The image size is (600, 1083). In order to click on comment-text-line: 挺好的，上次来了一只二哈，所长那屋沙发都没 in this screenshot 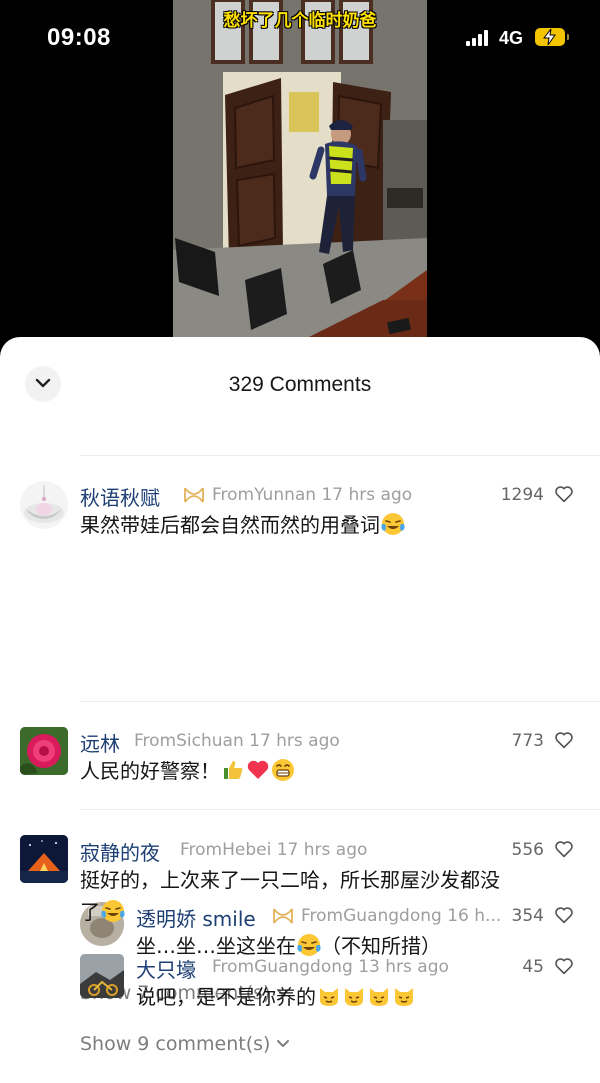, I will do `click(290, 880)`.